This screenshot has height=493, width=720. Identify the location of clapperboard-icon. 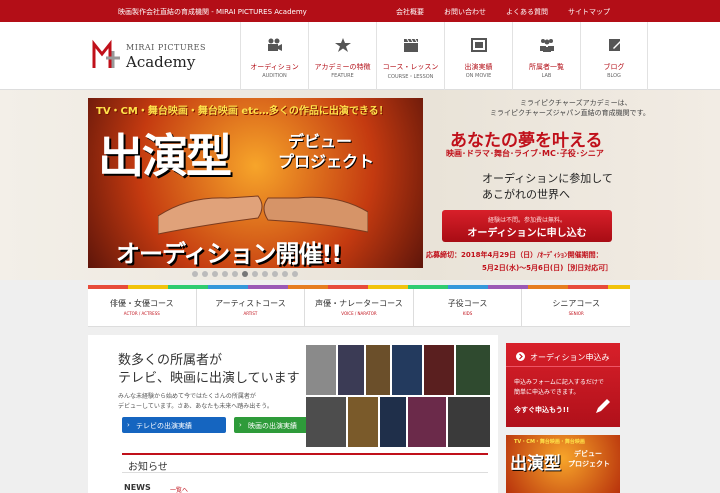
(411, 45).